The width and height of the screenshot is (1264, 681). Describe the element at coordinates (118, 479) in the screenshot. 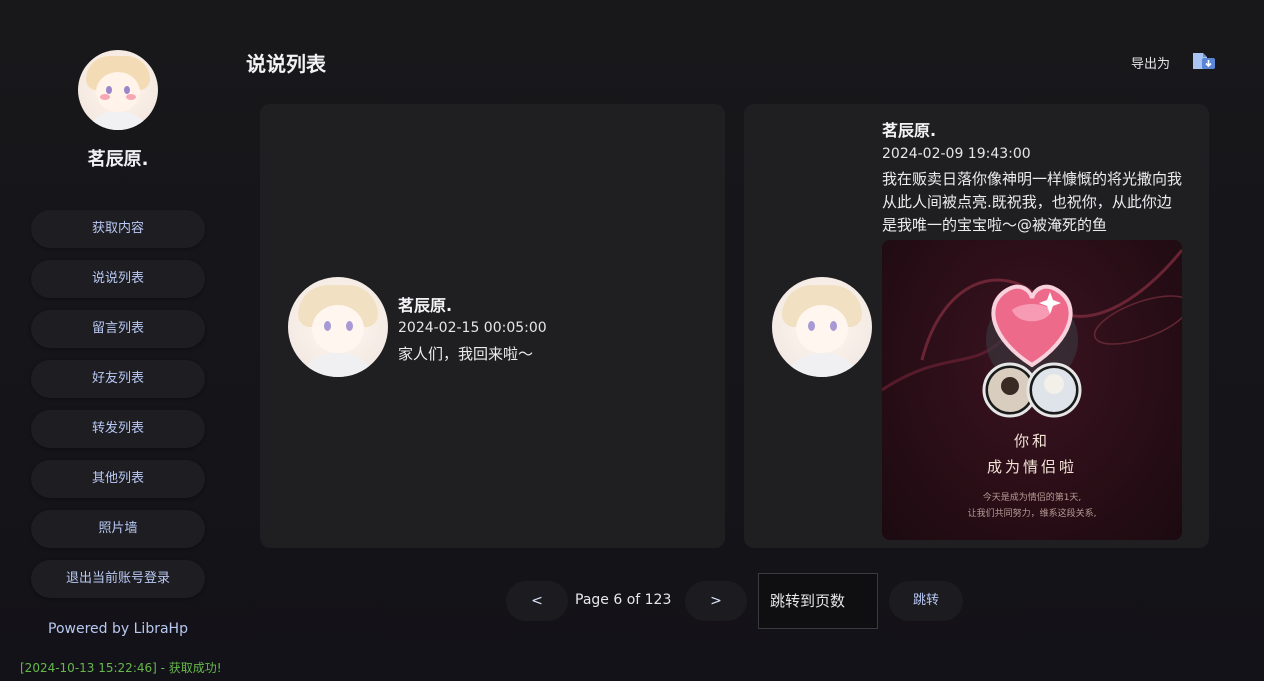

I see `other-list-button: 其他列表` at that location.